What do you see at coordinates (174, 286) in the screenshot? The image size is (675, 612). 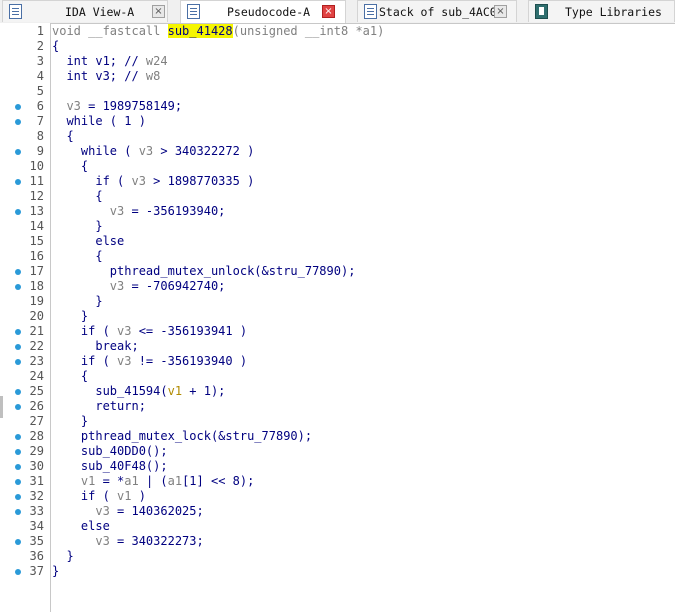 I see `code-token: = -706942740;` at bounding box center [174, 286].